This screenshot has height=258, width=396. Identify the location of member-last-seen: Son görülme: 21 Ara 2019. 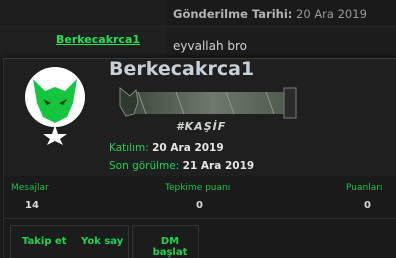
(181, 166).